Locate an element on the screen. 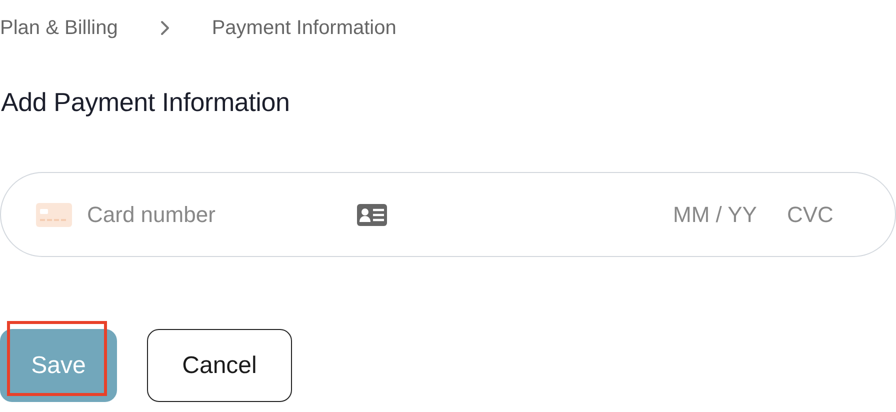 The height and width of the screenshot is (412, 896). credit-card-icon is located at coordinates (54, 214).